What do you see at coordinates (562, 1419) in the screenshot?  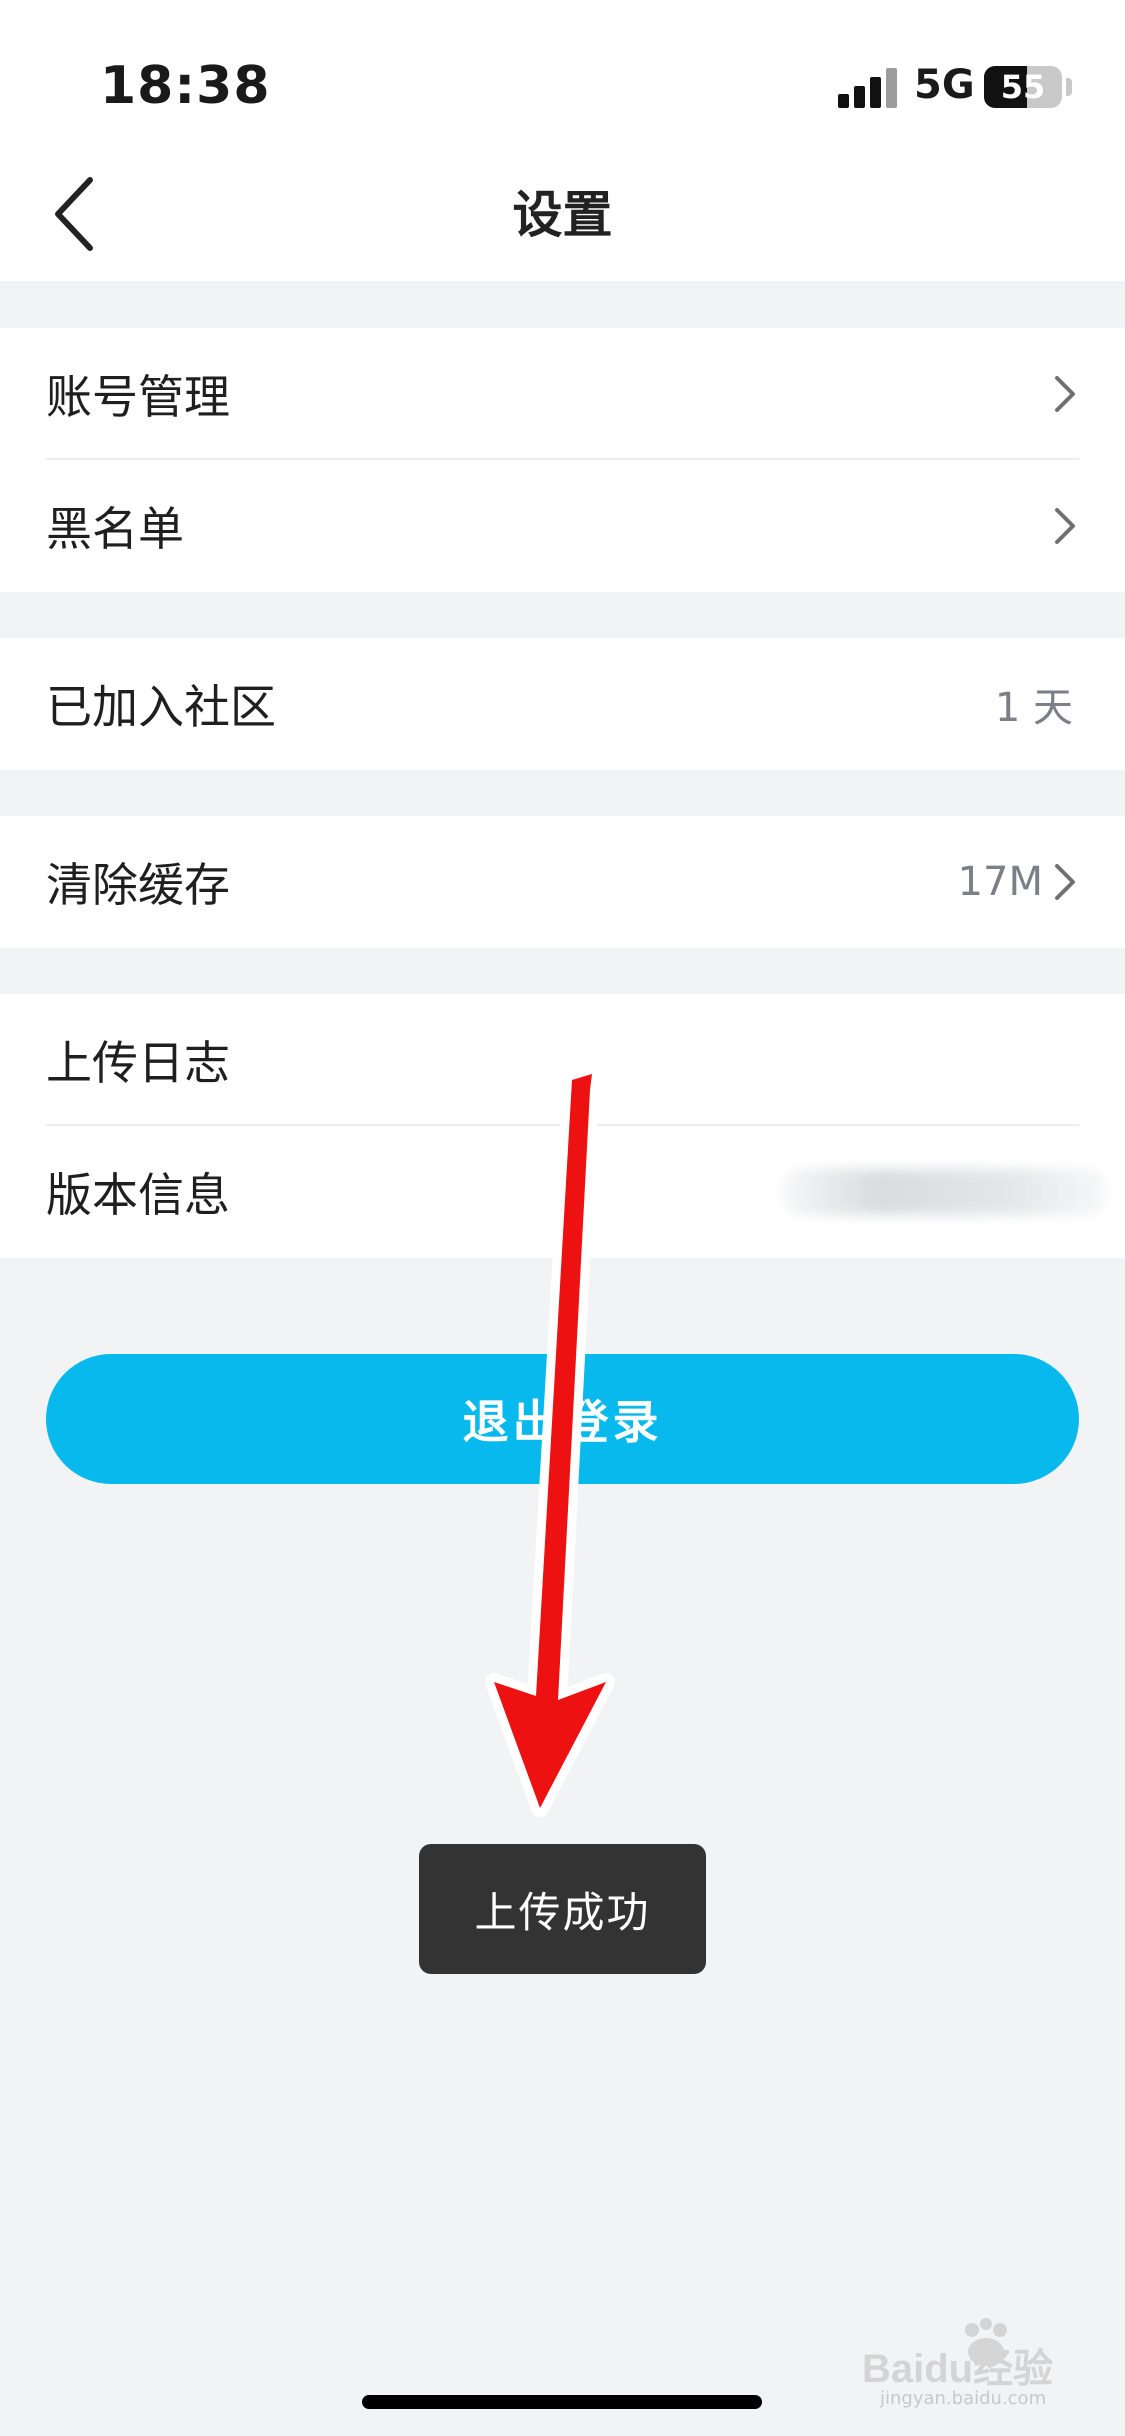 I see `logout-button: 退出登录` at bounding box center [562, 1419].